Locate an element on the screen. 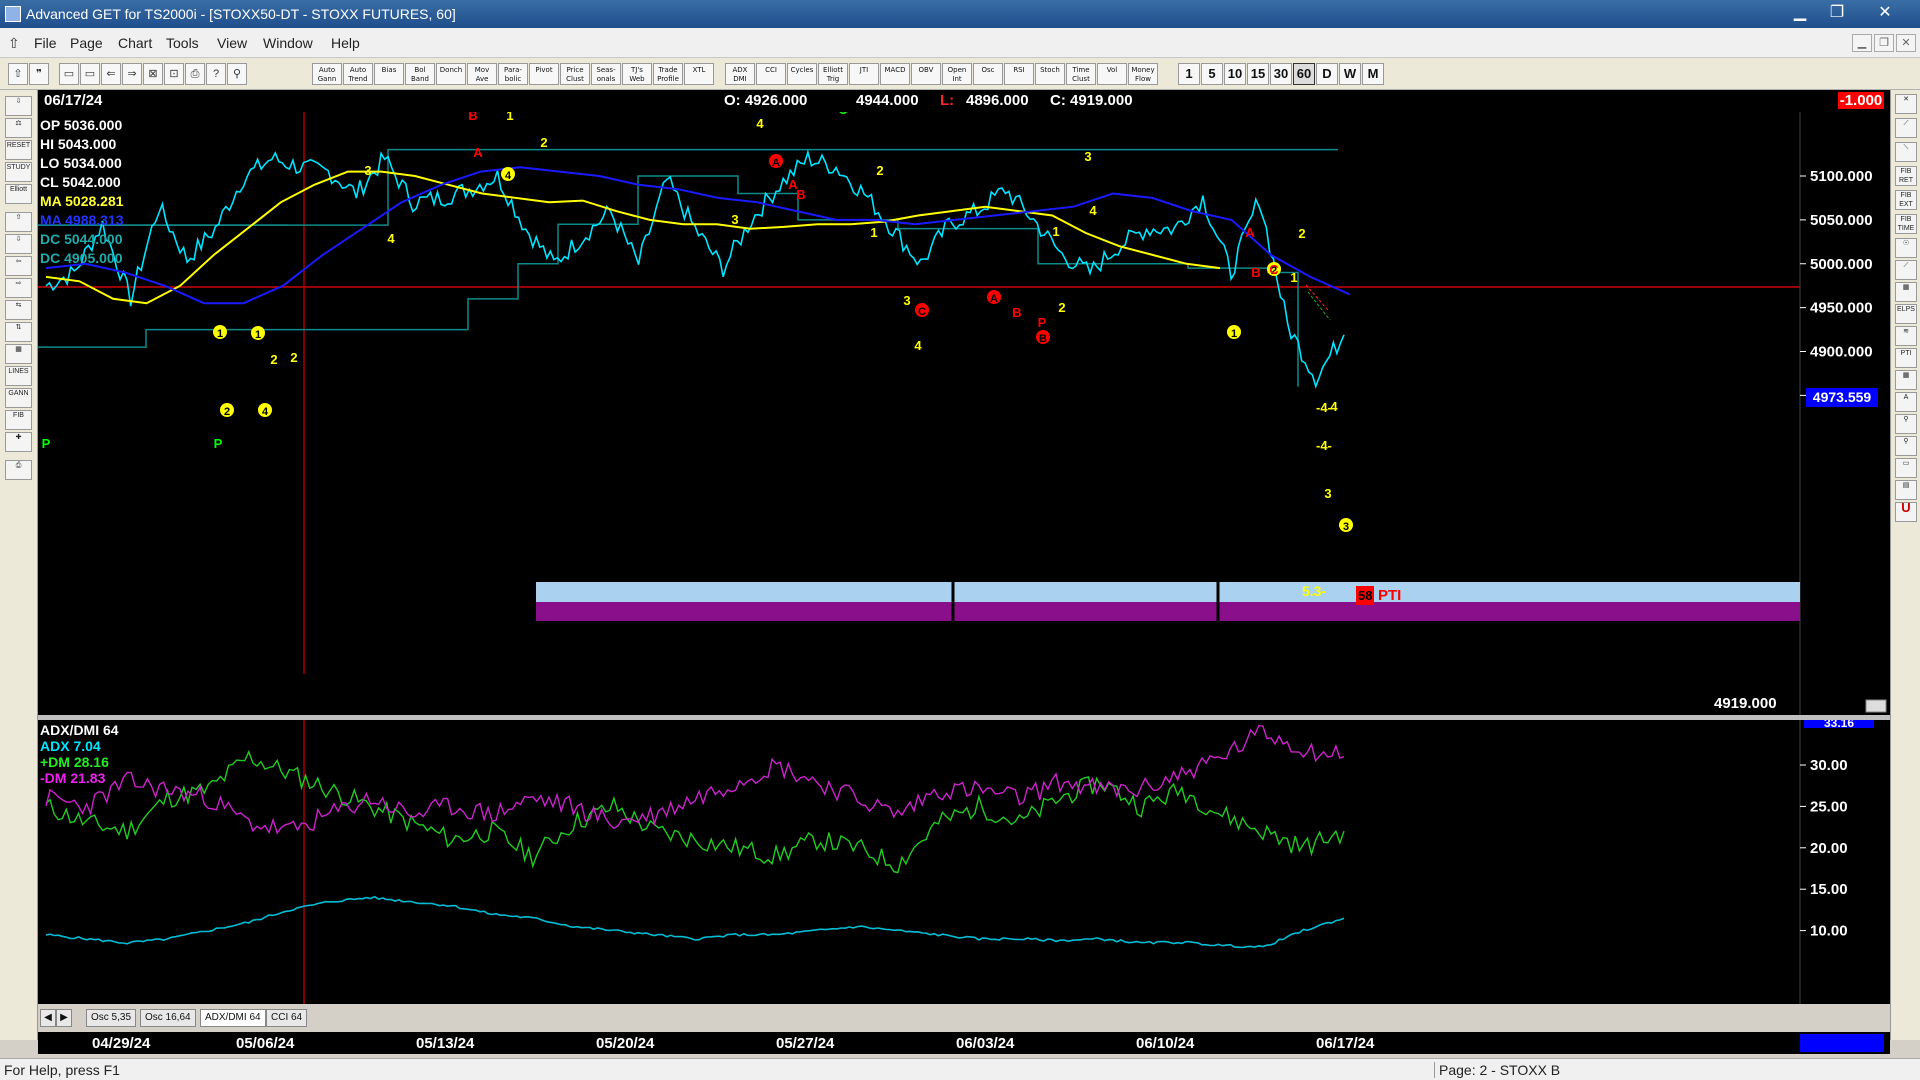 The height and width of the screenshot is (1080, 1920). indicator-button-cycles: Cycles is located at coordinates (802, 74).